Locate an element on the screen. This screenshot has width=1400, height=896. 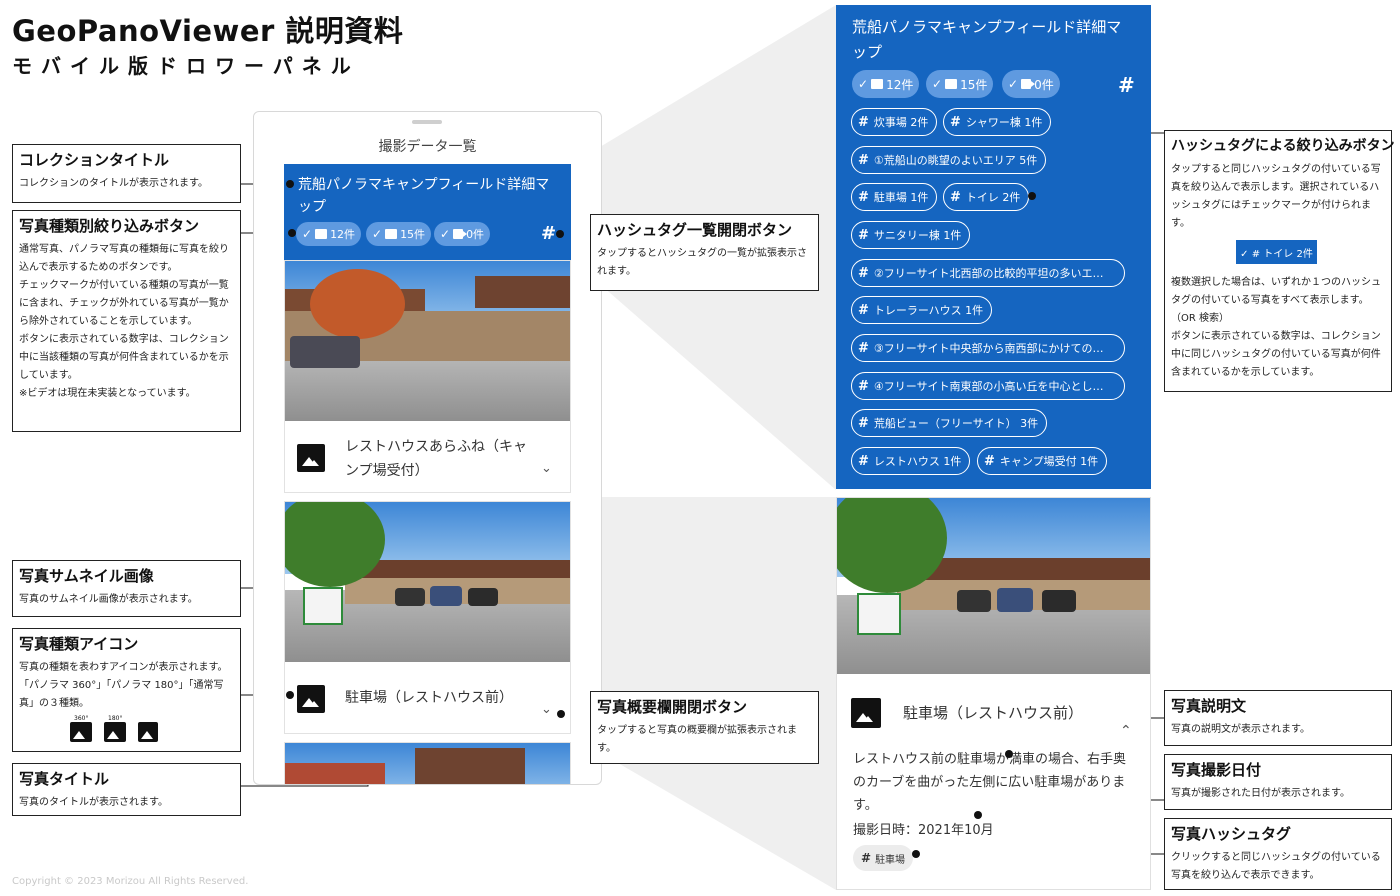
annotation-photo-desc: 写真説明文 写真の説明文が表示されます。 is located at coordinates (1278, 718).